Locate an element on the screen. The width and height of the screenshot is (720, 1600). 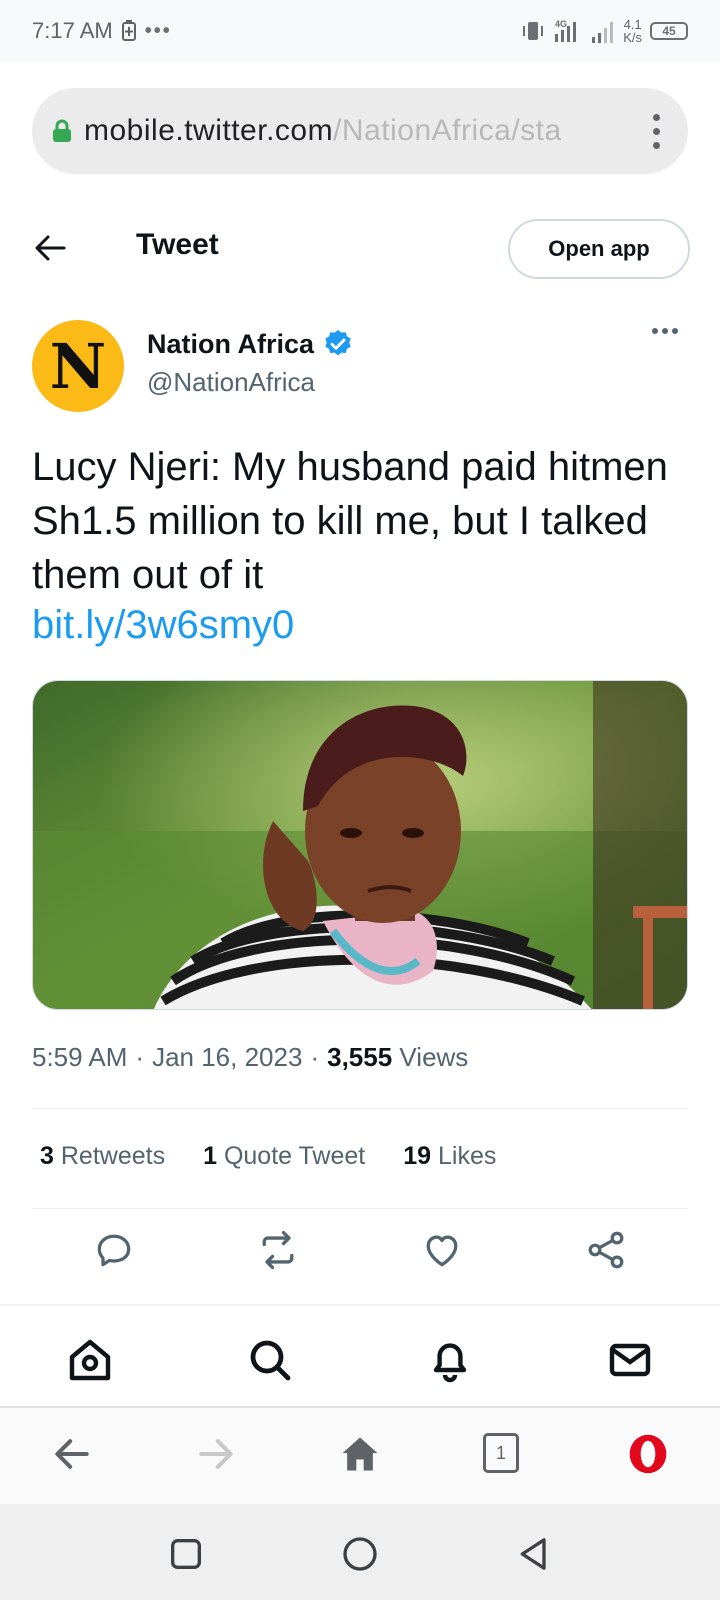
opera-menu-icon is located at coordinates (648, 1454).